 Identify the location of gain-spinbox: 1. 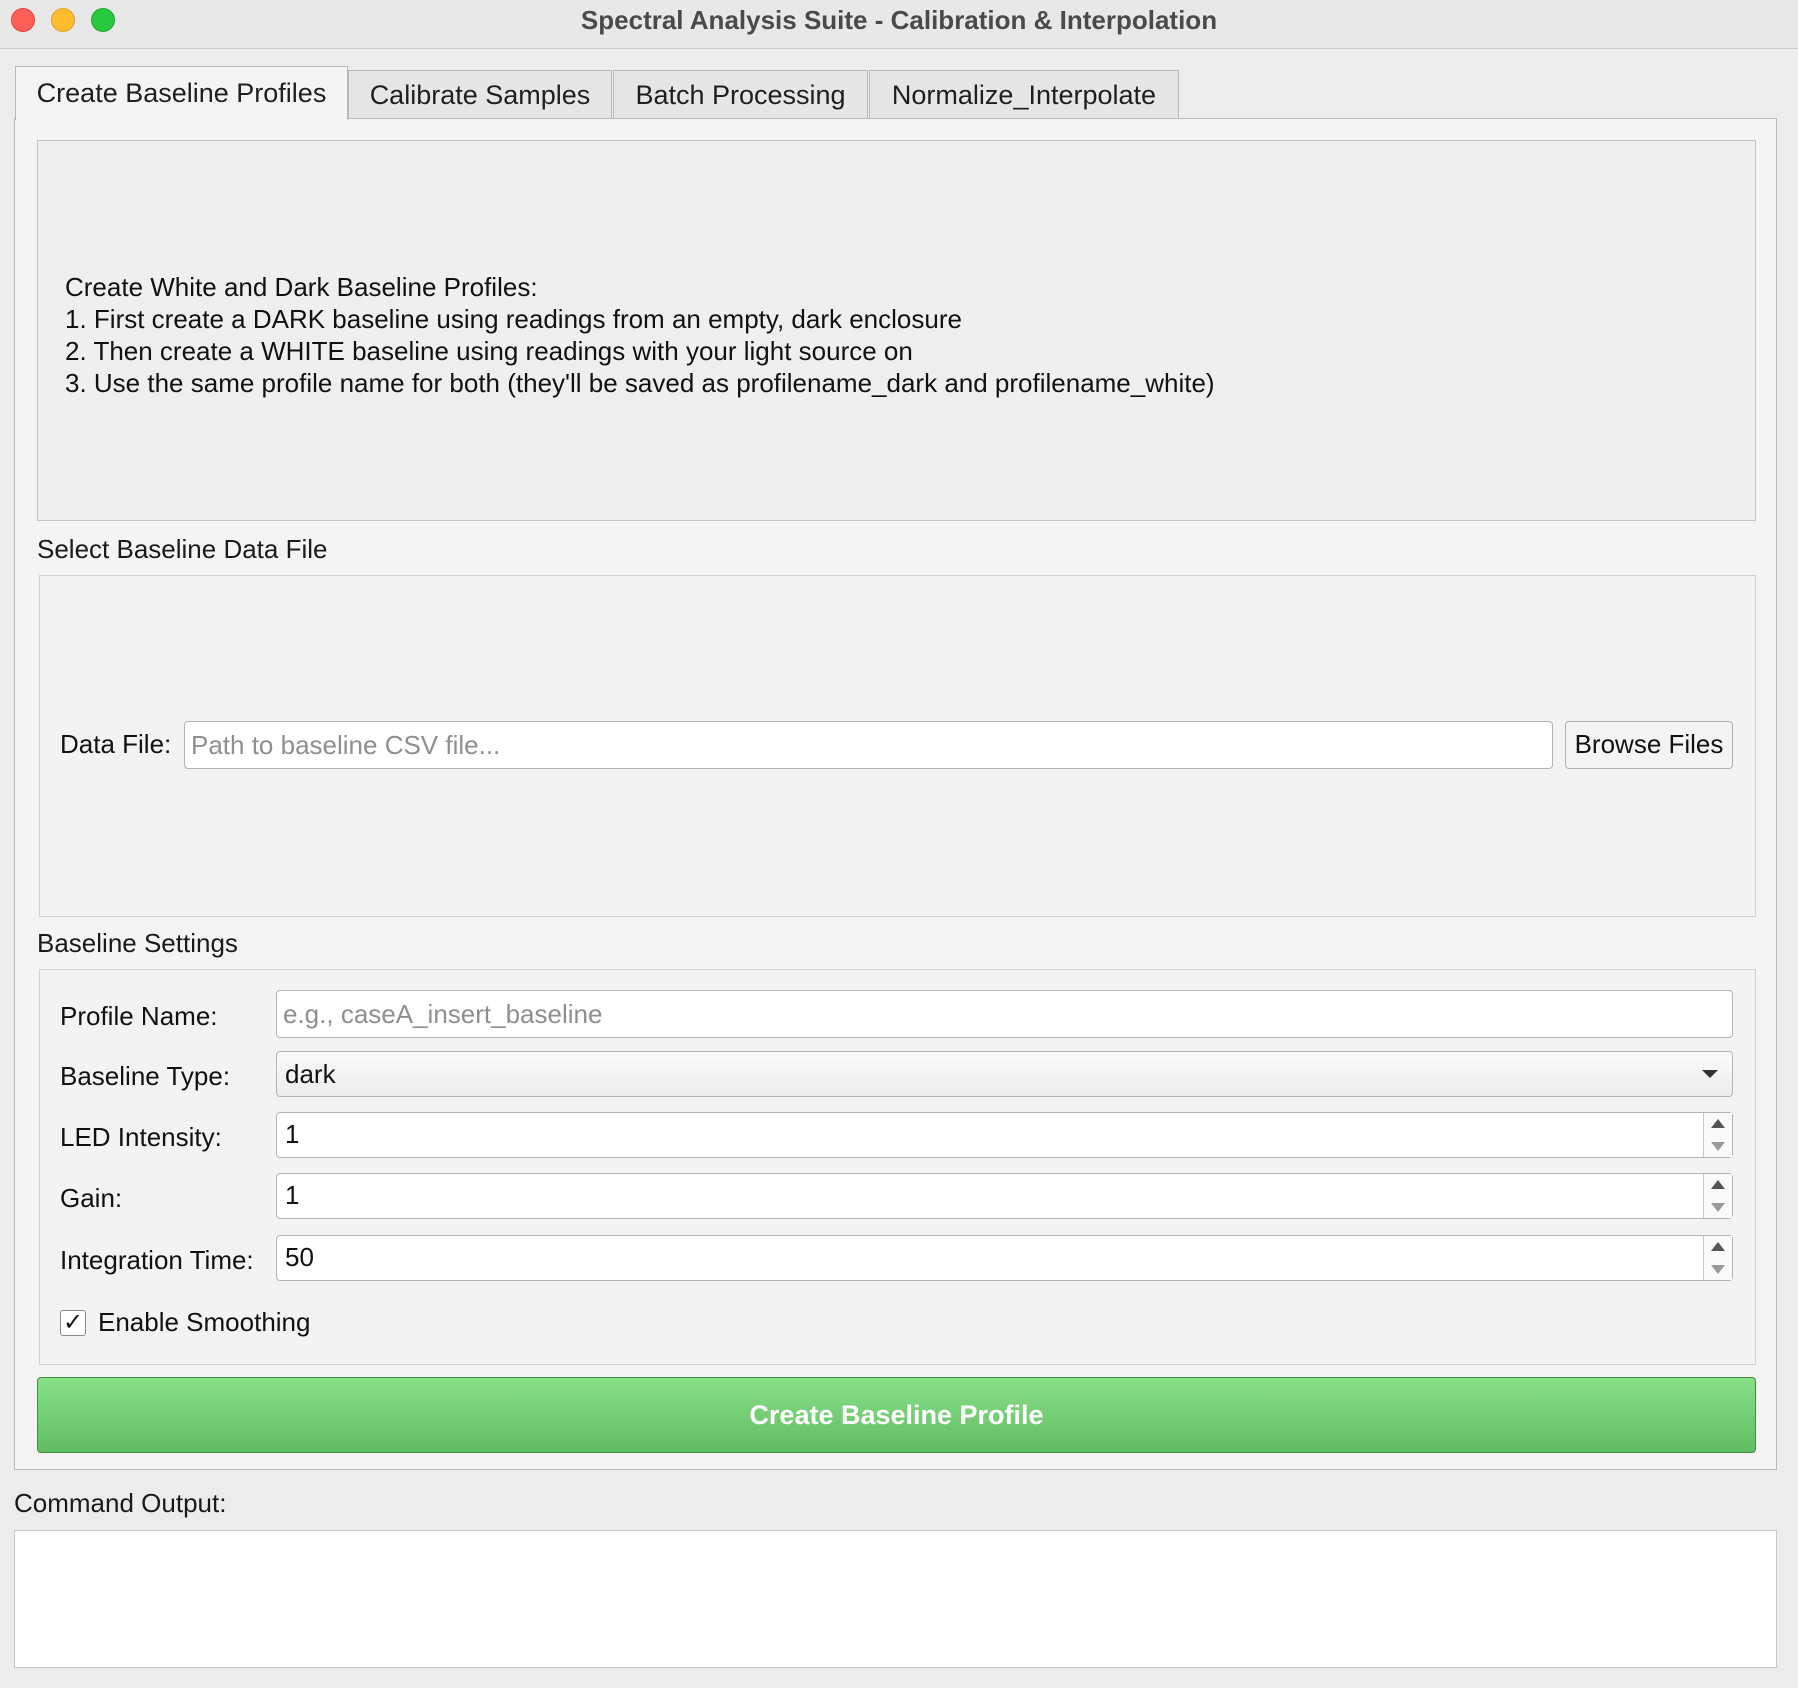
(1004, 1196).